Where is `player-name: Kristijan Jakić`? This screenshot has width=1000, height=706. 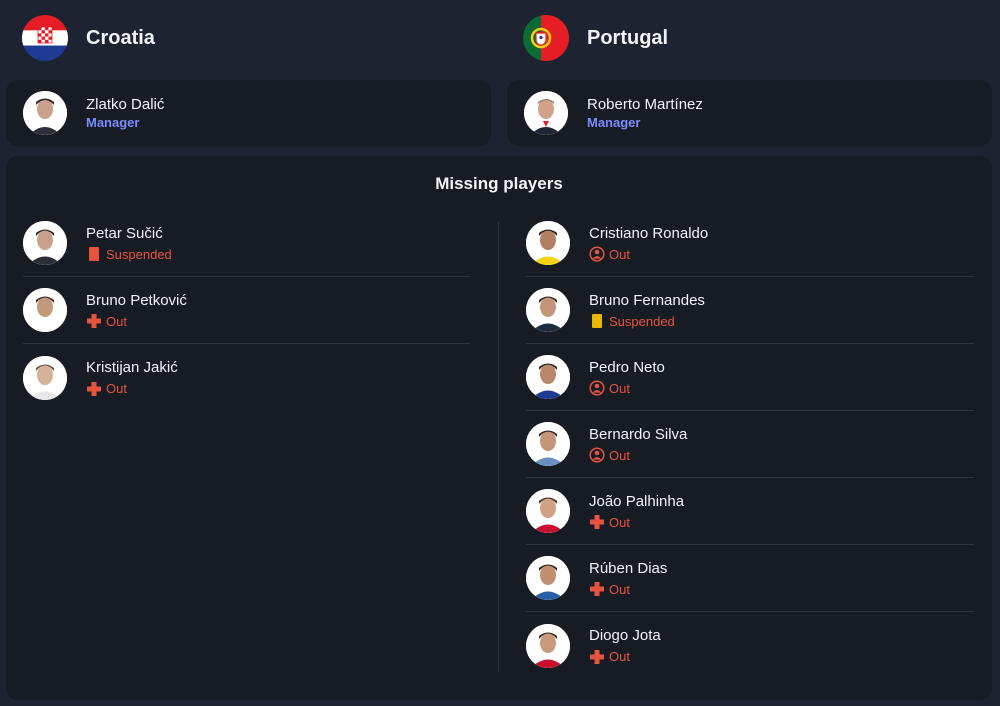 player-name: Kristijan Jakić is located at coordinates (132, 368).